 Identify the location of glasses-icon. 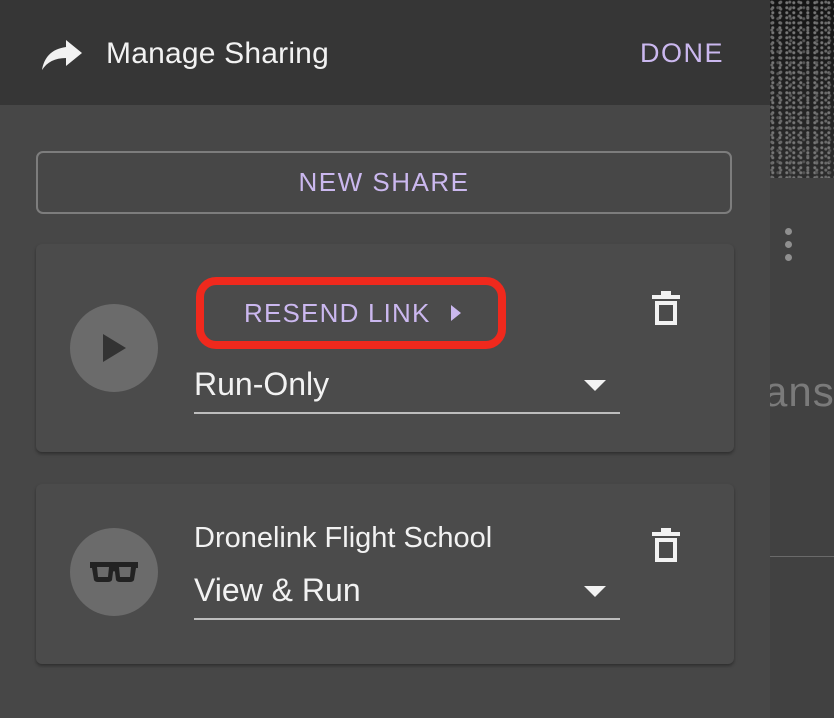
(114, 572).